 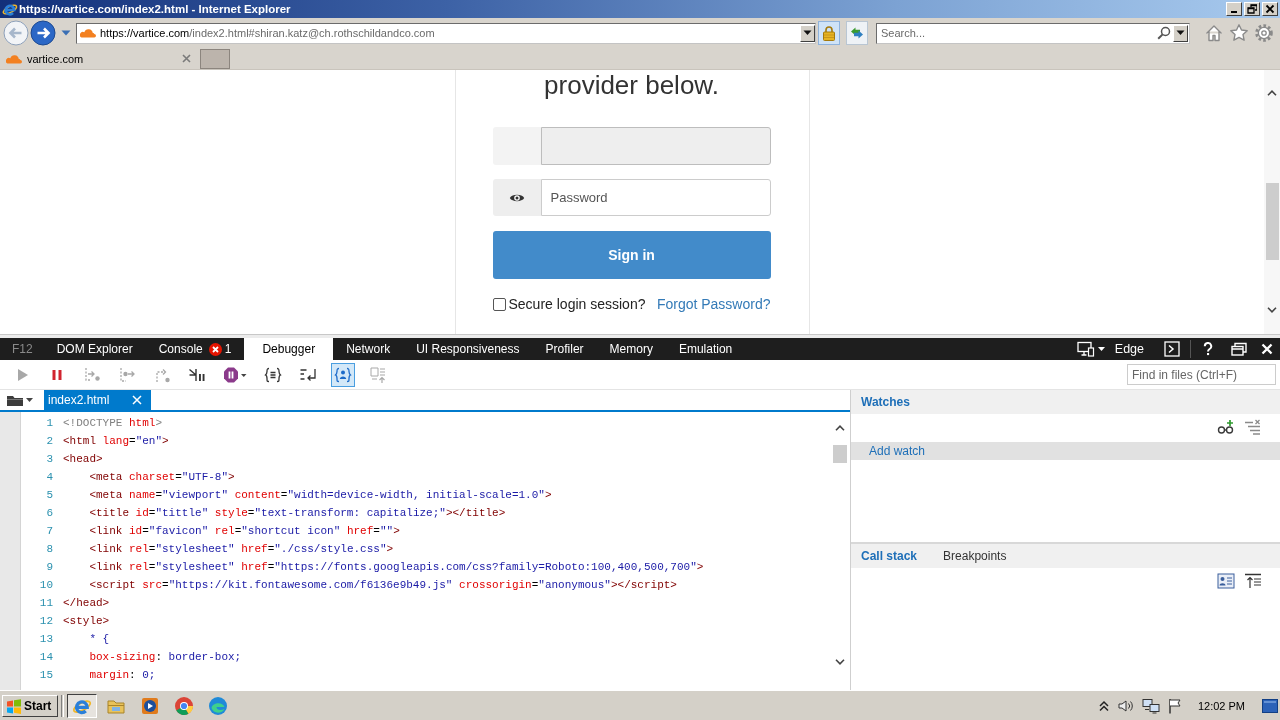 I want to click on scrollbar, so click(x=1272, y=202).